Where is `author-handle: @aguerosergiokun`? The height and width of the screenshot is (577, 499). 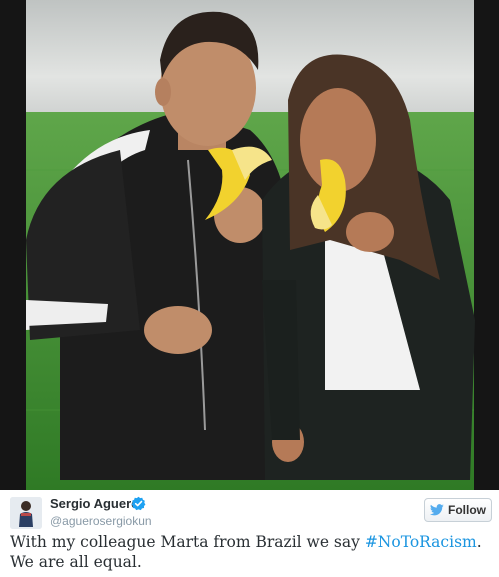 author-handle: @aguerosergiokun is located at coordinates (101, 521).